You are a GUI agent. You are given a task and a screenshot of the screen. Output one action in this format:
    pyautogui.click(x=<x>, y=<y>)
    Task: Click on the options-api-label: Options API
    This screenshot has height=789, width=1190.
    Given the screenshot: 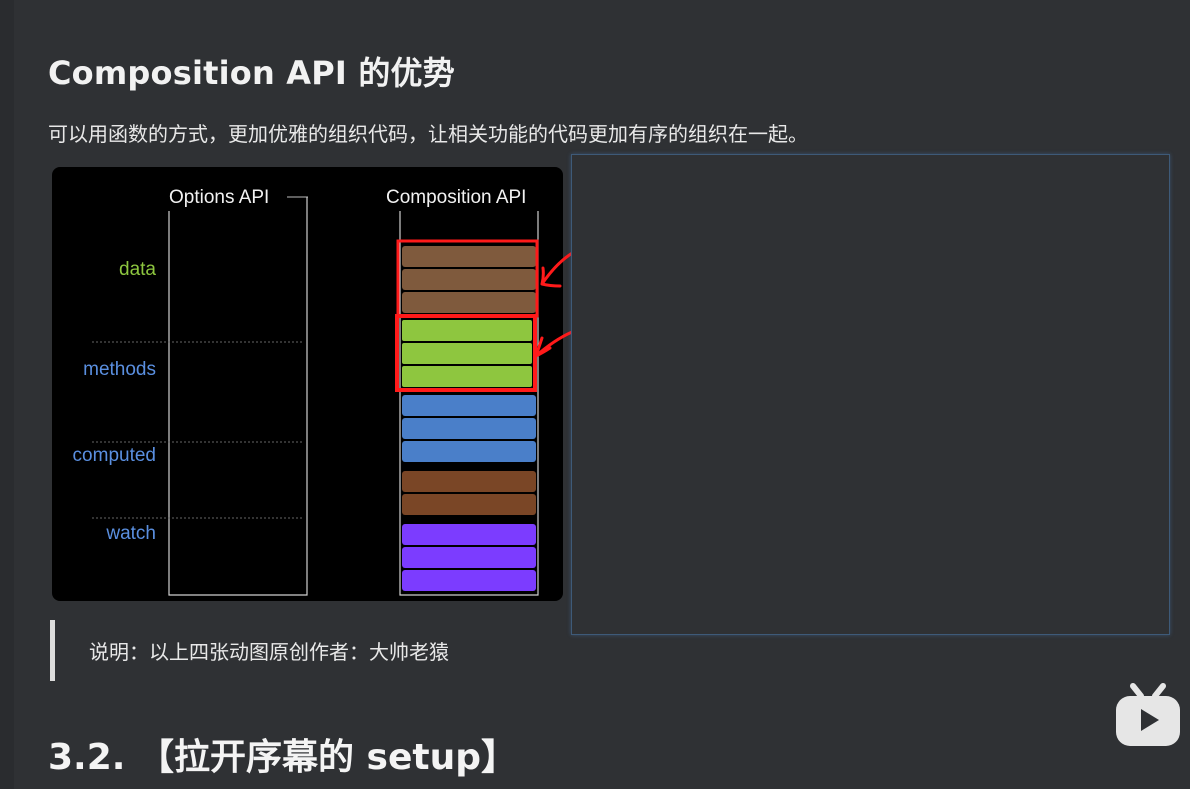 What is the action you would take?
    pyautogui.click(x=219, y=197)
    